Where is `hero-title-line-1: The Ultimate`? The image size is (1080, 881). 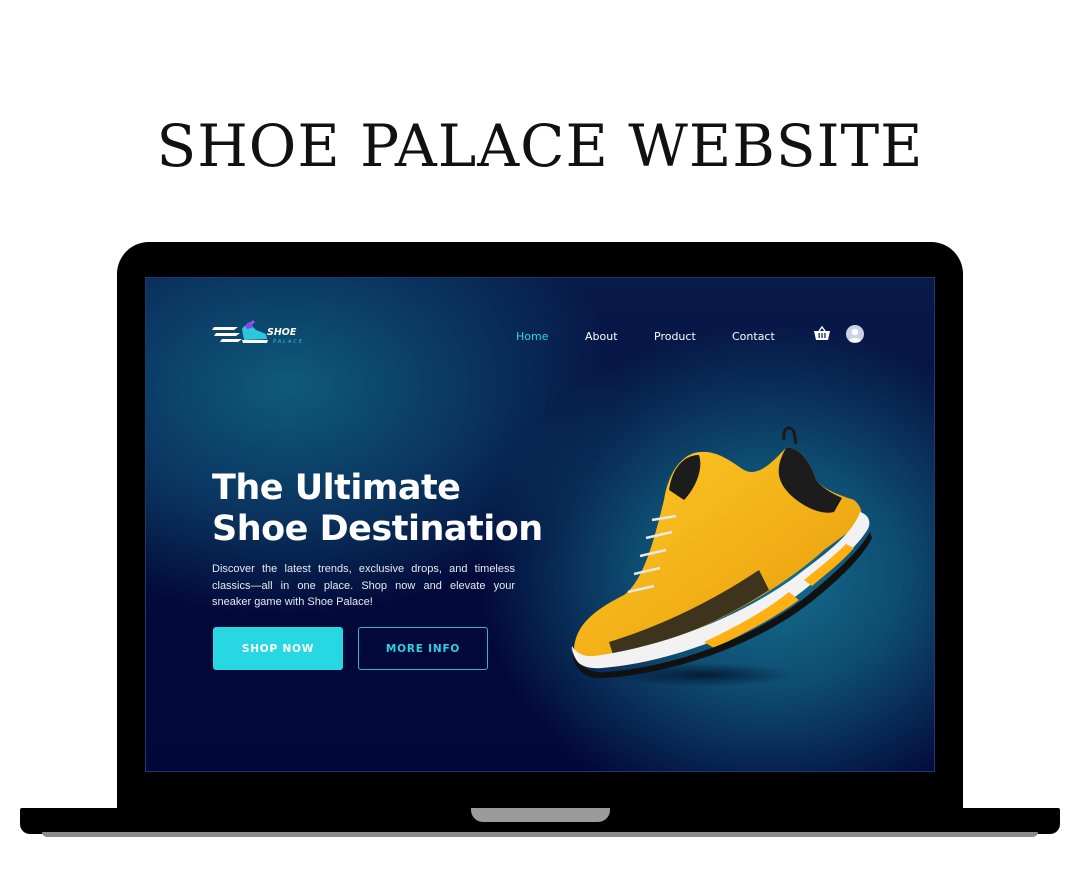 hero-title-line-1: The Ultimate is located at coordinates (336, 488).